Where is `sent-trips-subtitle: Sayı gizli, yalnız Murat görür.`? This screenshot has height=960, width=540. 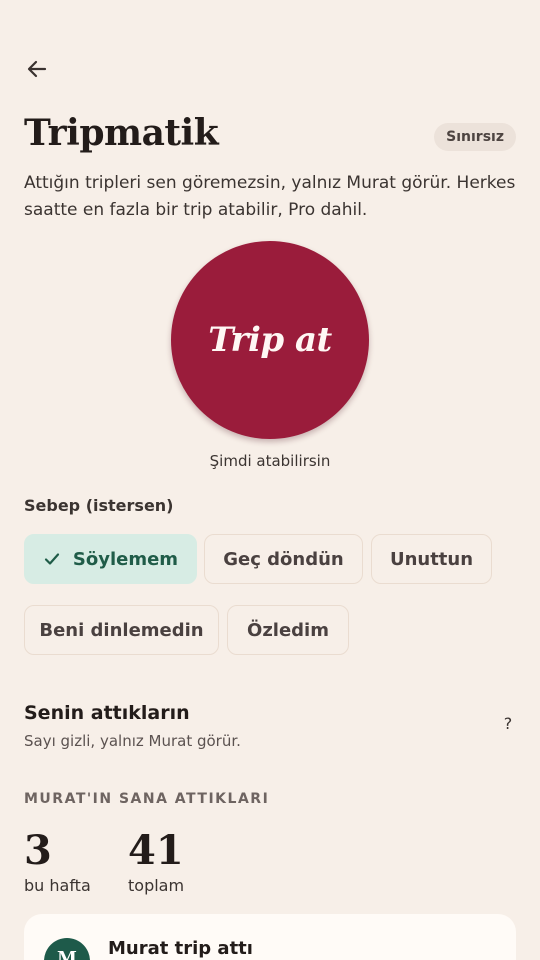 sent-trips-subtitle: Sayı gizli, yalnız Murat görür. is located at coordinates (132, 741).